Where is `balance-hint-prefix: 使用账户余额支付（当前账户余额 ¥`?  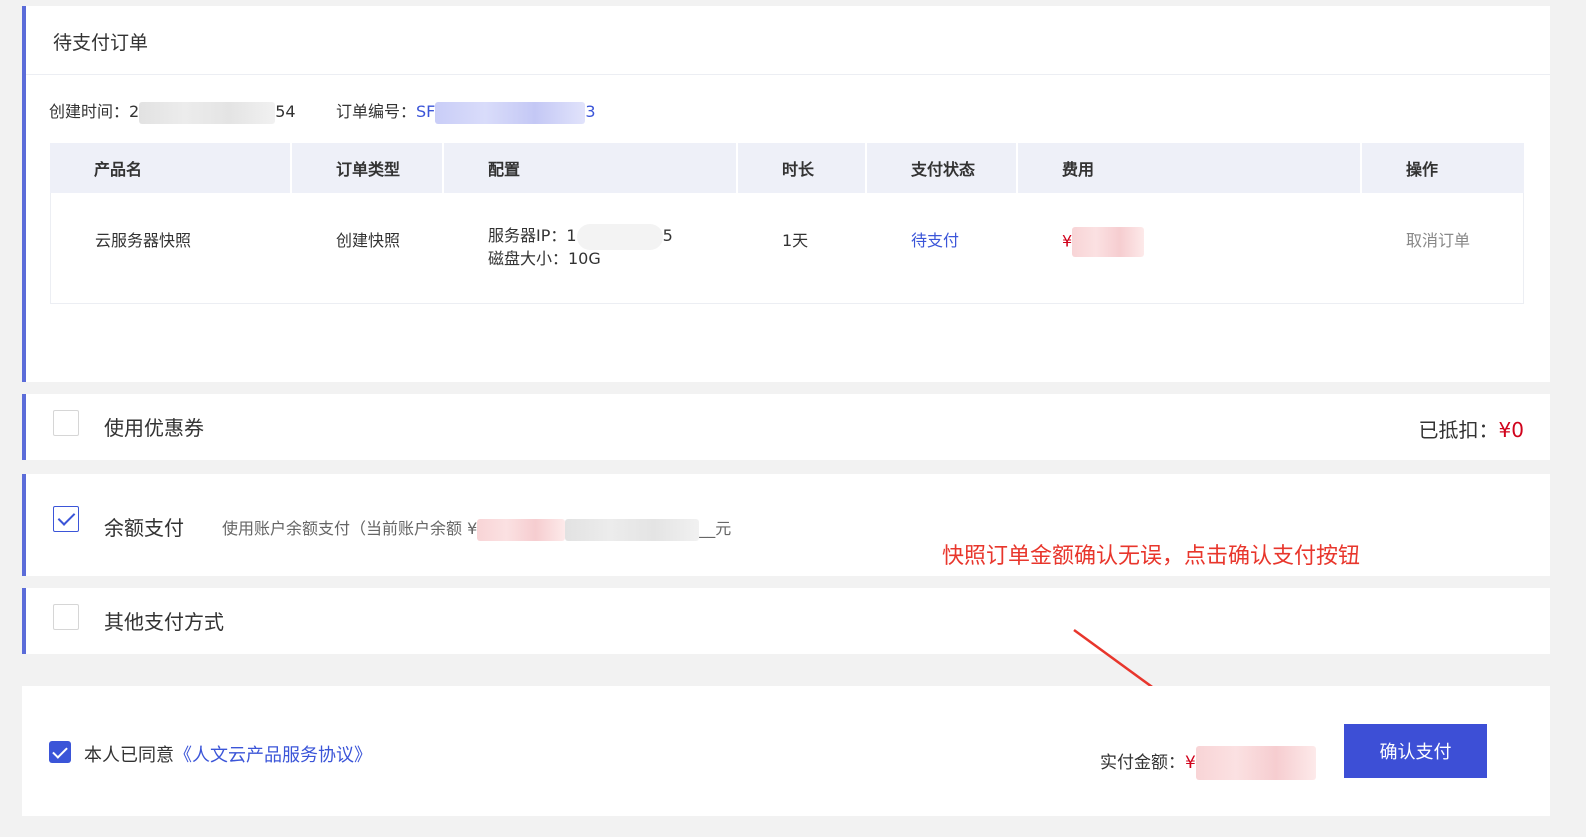 balance-hint-prefix: 使用账户余额支付（当前账户余额 ¥ is located at coordinates (350, 528).